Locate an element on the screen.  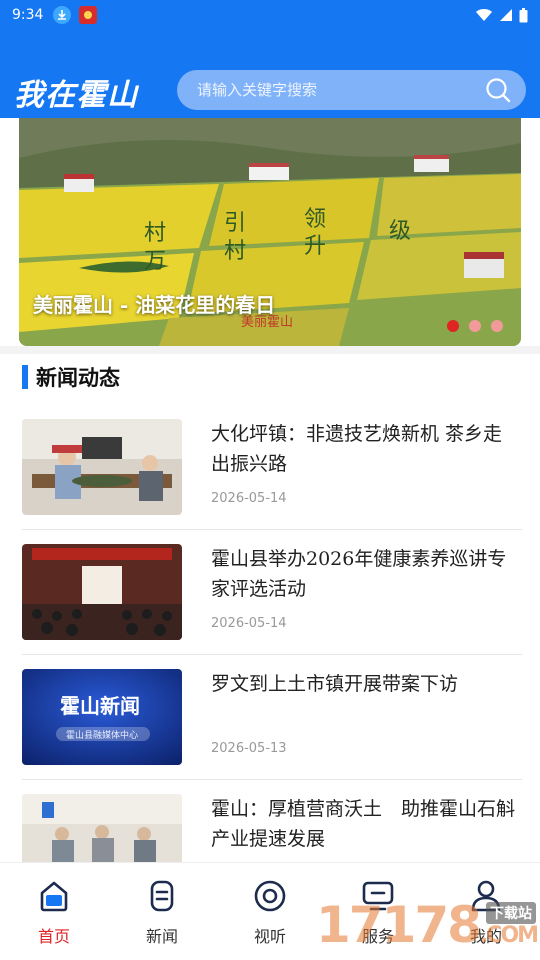
field-text-yin: 引 is located at coordinates (235, 223).